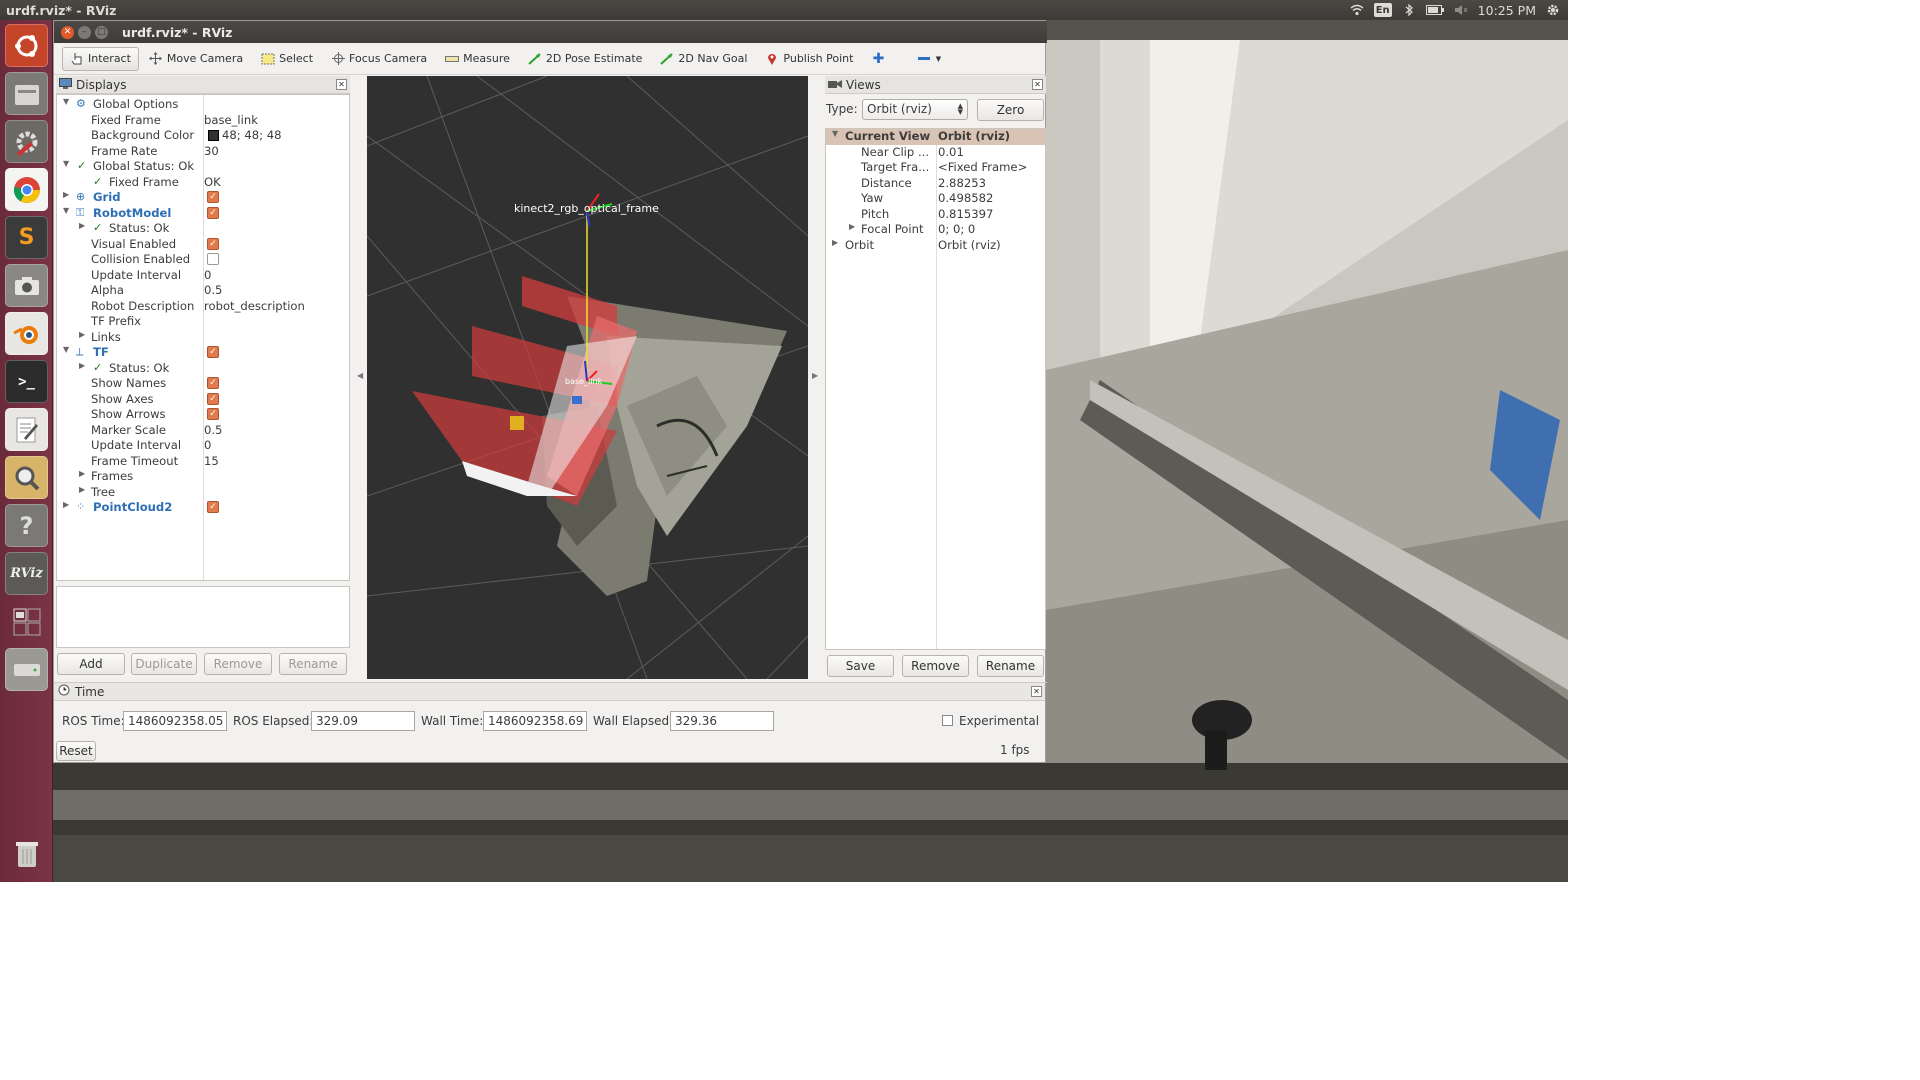  Describe the element at coordinates (935, 184) in the screenshot. I see `tree-row-distance: Distance 2.88253` at that location.